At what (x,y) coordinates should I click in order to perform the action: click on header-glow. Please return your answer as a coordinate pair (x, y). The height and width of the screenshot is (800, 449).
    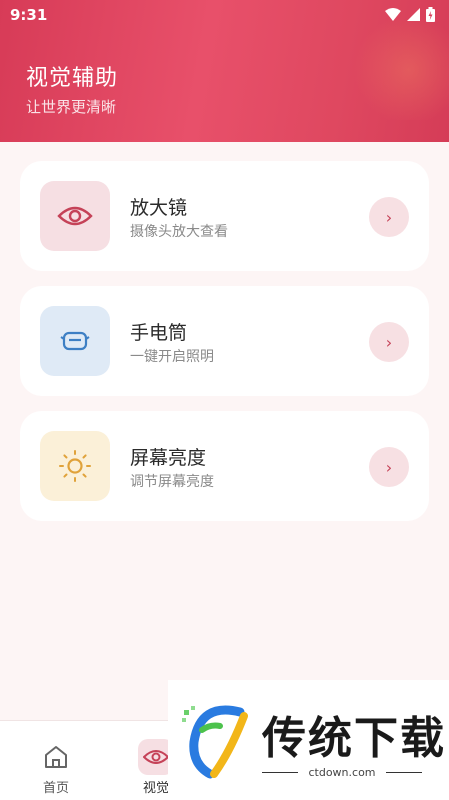
    Looking at the image, I should click on (399, 70).